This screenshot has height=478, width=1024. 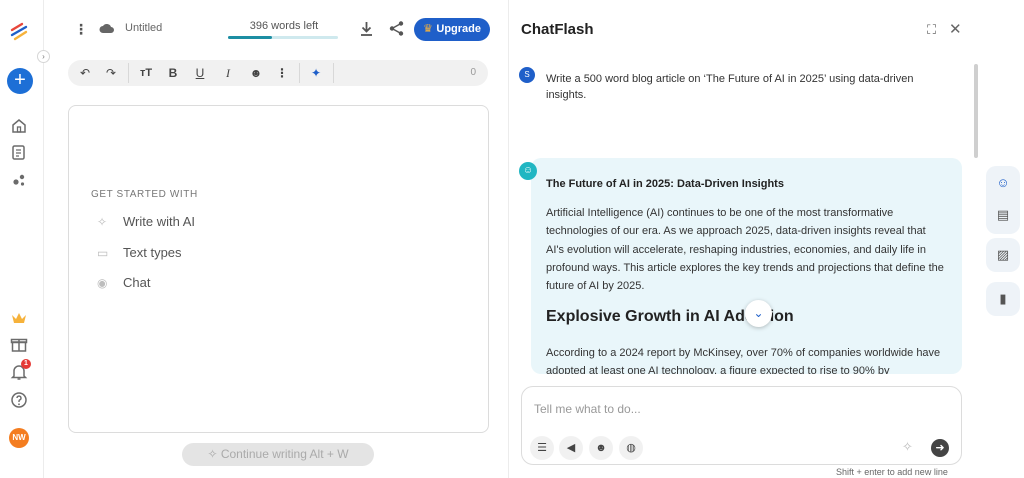 I want to click on bold-icon: B, so click(x=173, y=73).